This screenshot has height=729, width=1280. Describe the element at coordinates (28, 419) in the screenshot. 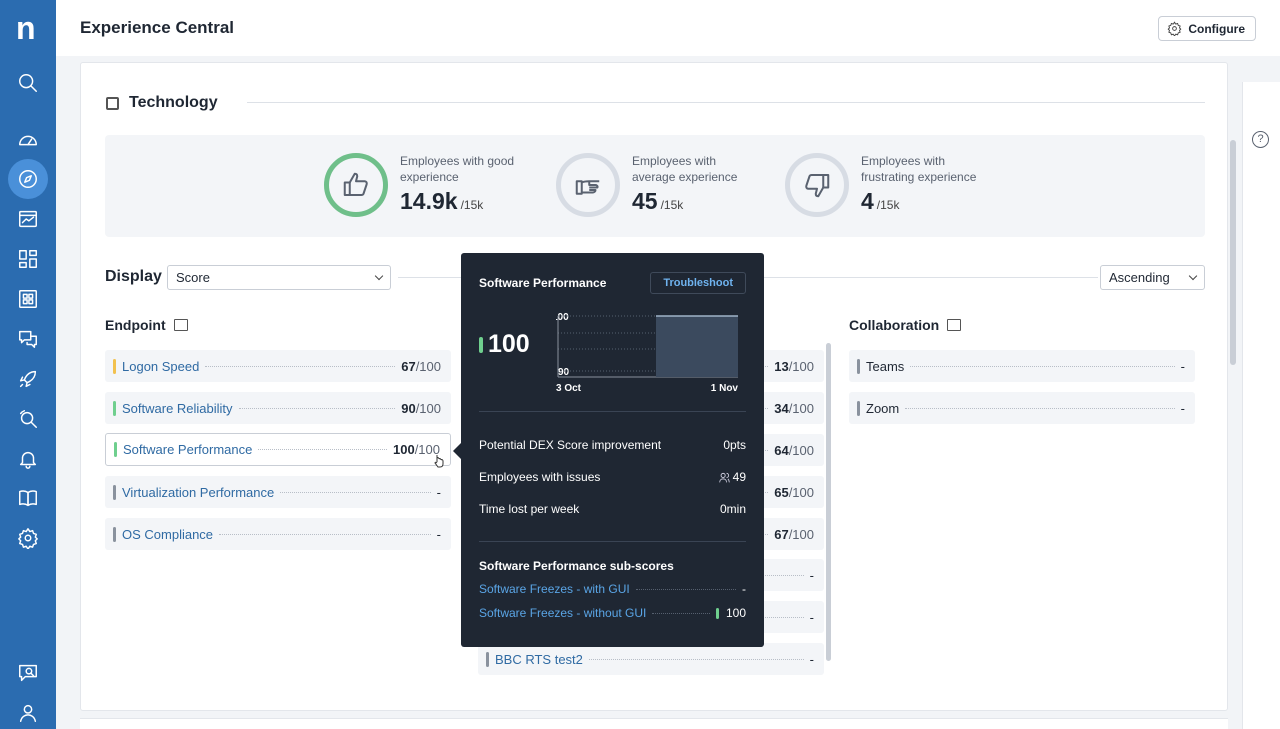

I see `investigate-icon` at that location.